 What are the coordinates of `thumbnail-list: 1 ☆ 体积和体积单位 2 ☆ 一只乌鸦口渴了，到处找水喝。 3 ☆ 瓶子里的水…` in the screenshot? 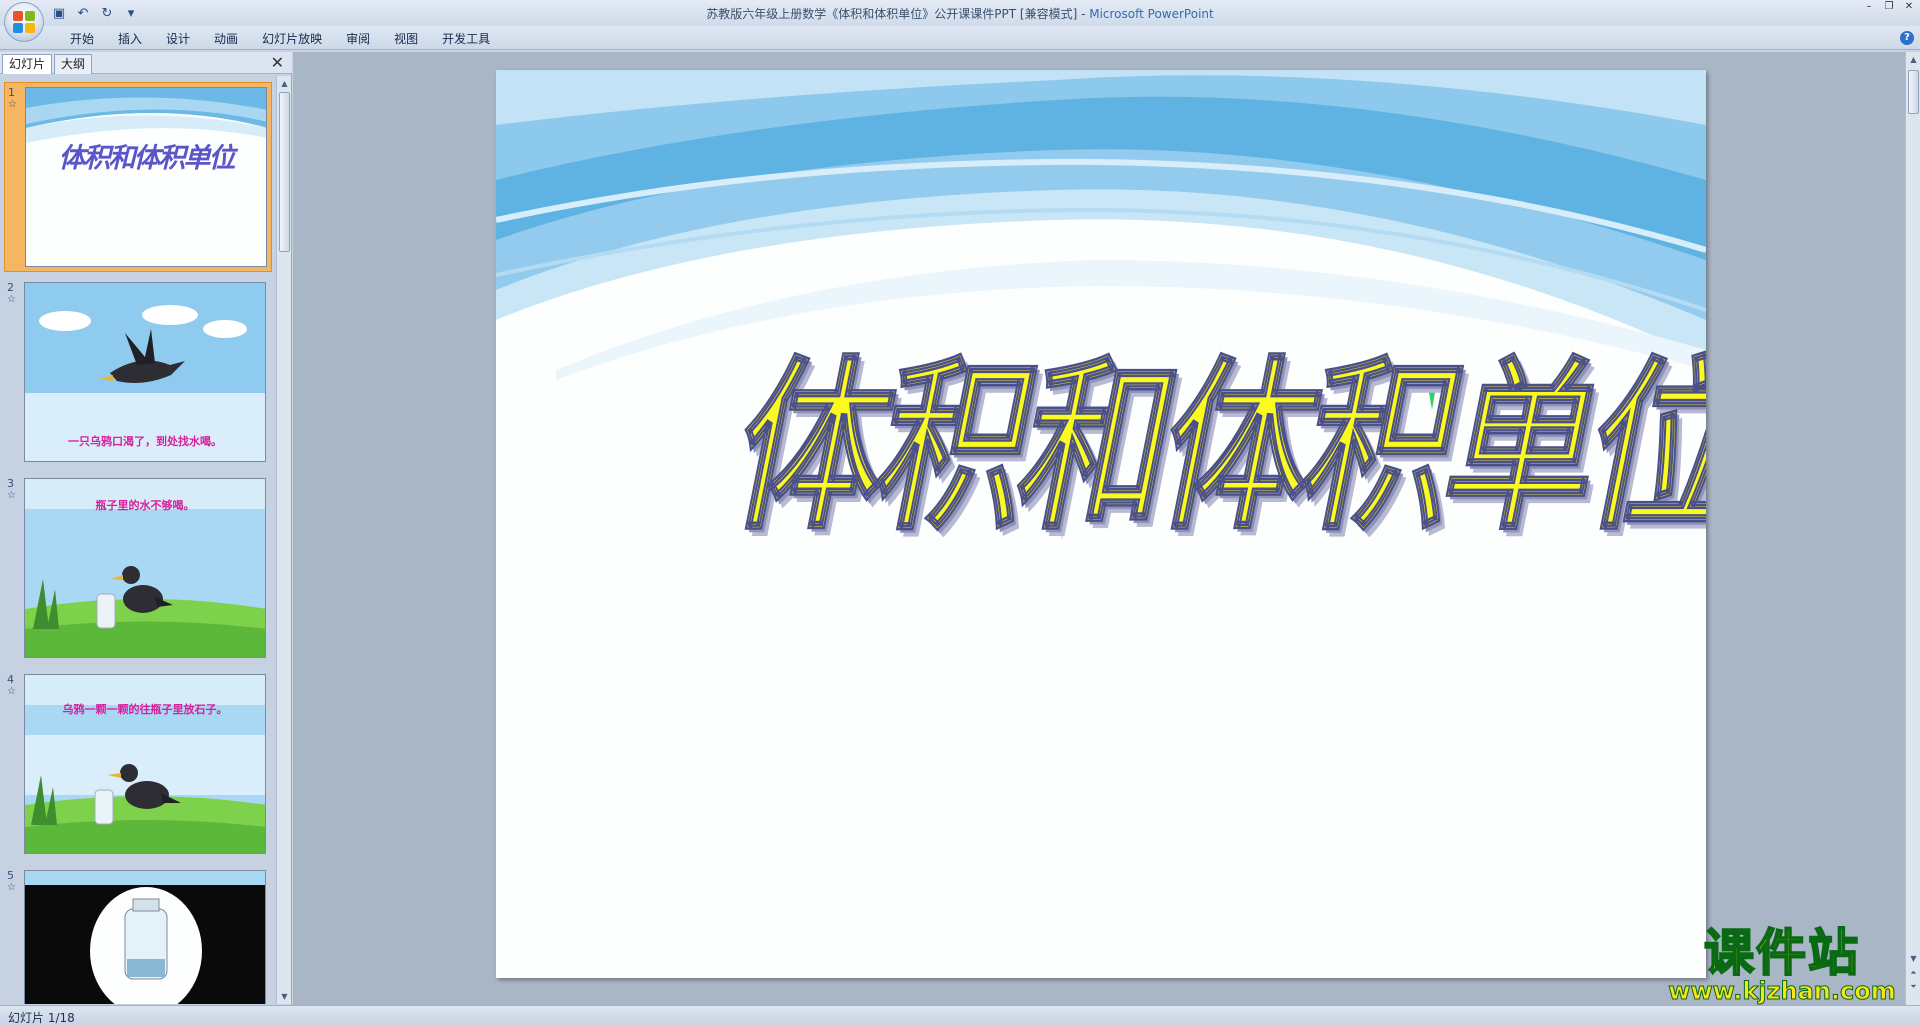 It's located at (138, 540).